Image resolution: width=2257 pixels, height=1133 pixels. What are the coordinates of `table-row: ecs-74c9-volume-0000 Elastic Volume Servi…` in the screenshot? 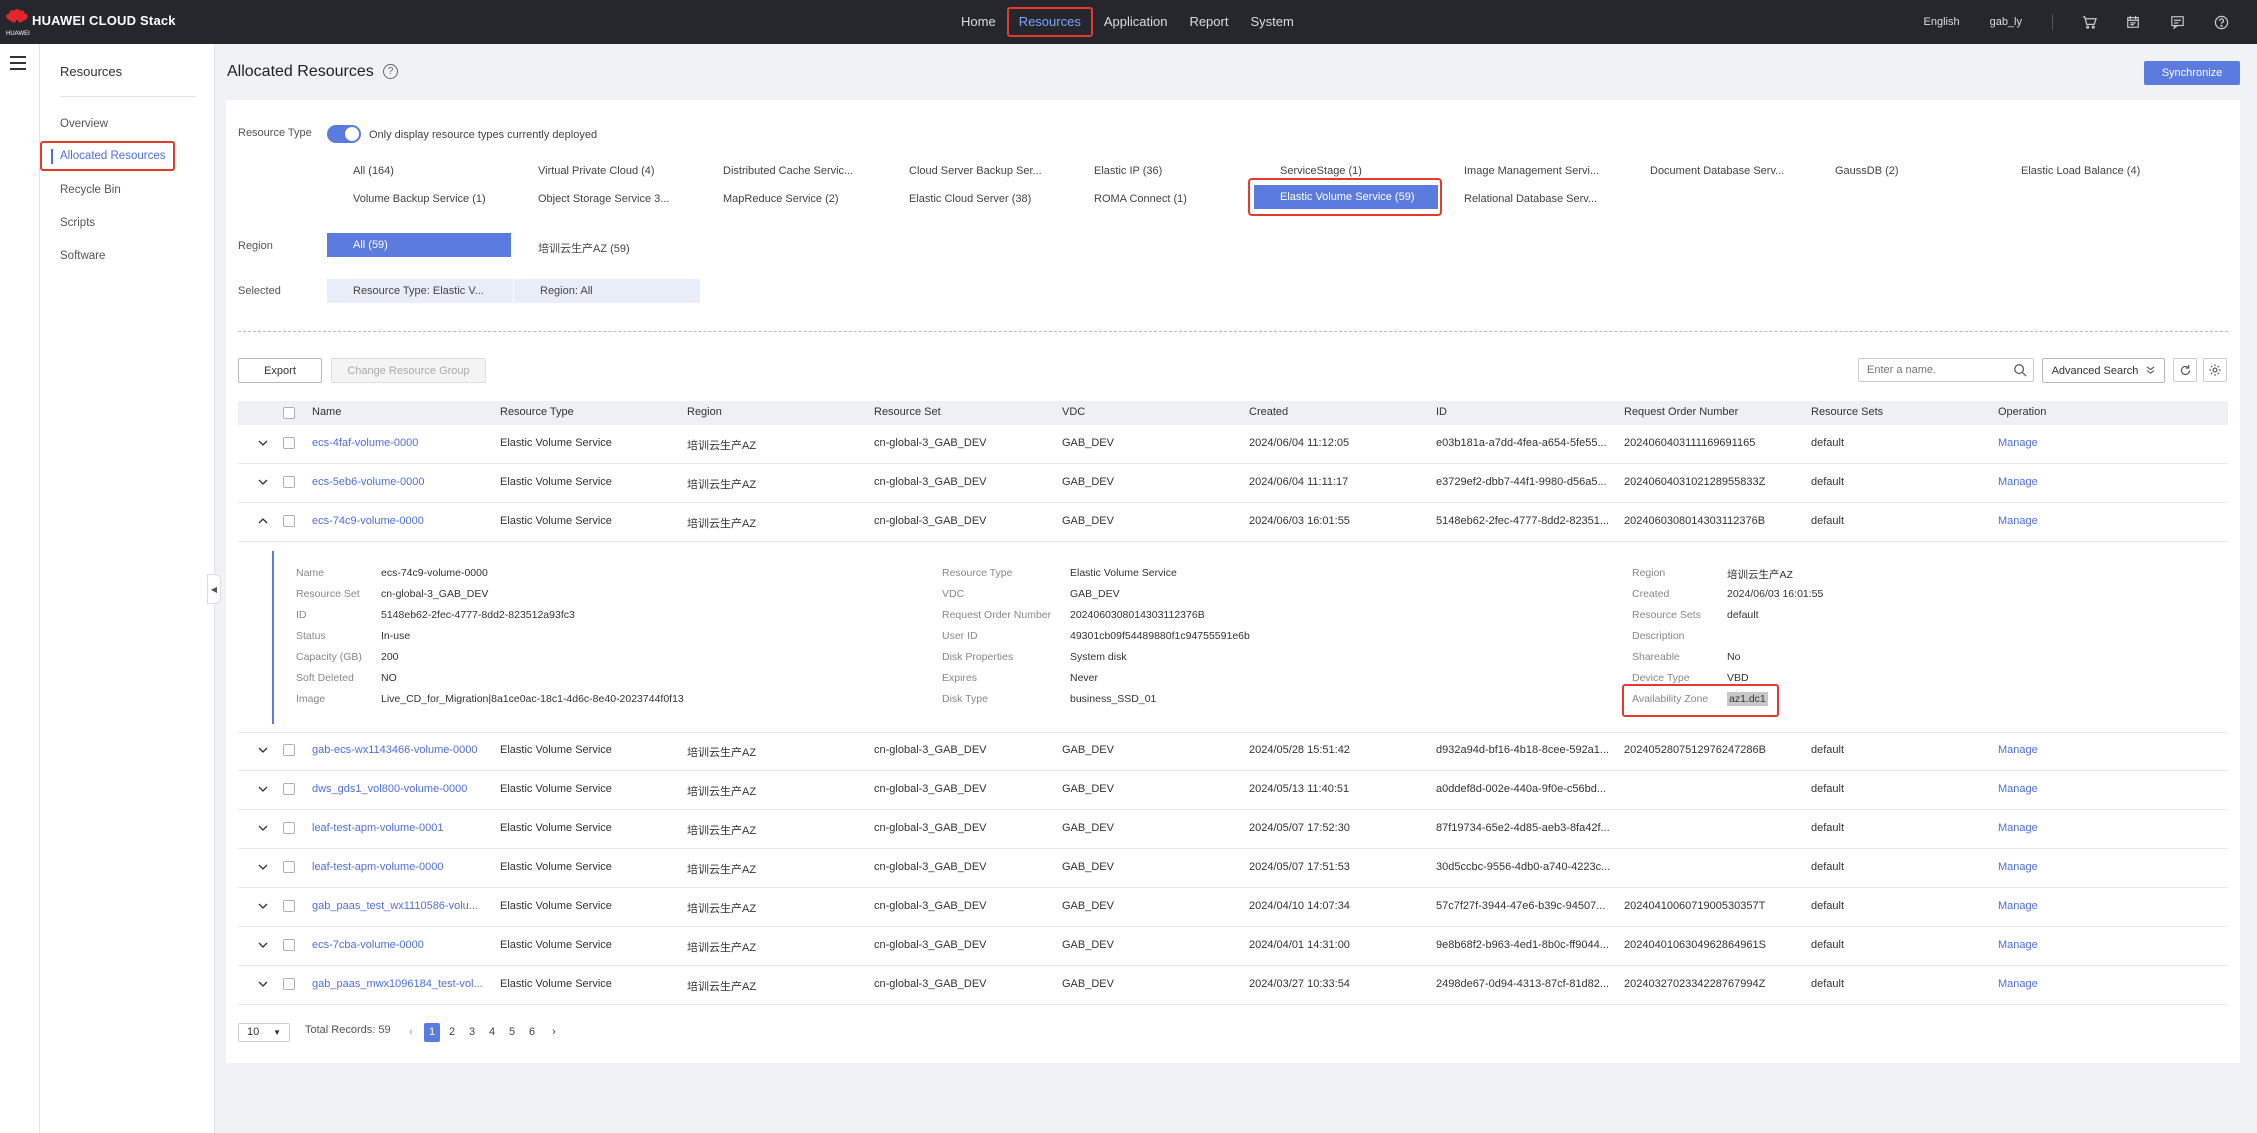 It's located at (1233, 522).